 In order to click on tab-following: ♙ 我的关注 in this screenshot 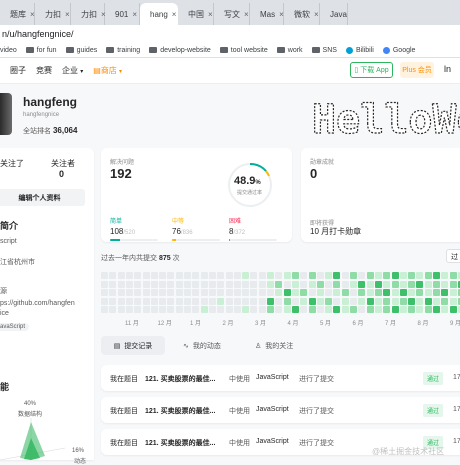, I will do `click(274, 345)`.